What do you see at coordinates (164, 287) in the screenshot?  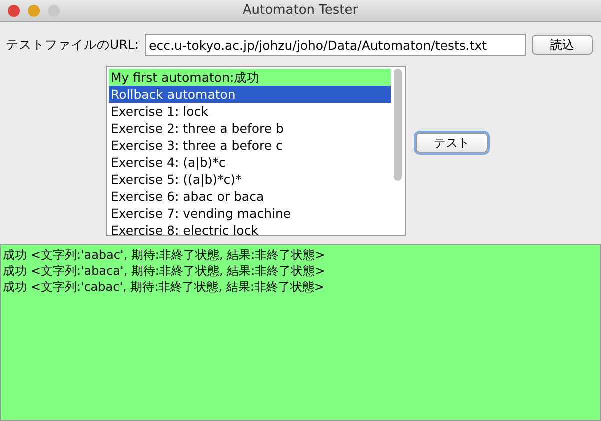 I see `result-line: 成功 <文字列:'cabac', 期待:非終了状態, 結果:非終了状態>` at bounding box center [164, 287].